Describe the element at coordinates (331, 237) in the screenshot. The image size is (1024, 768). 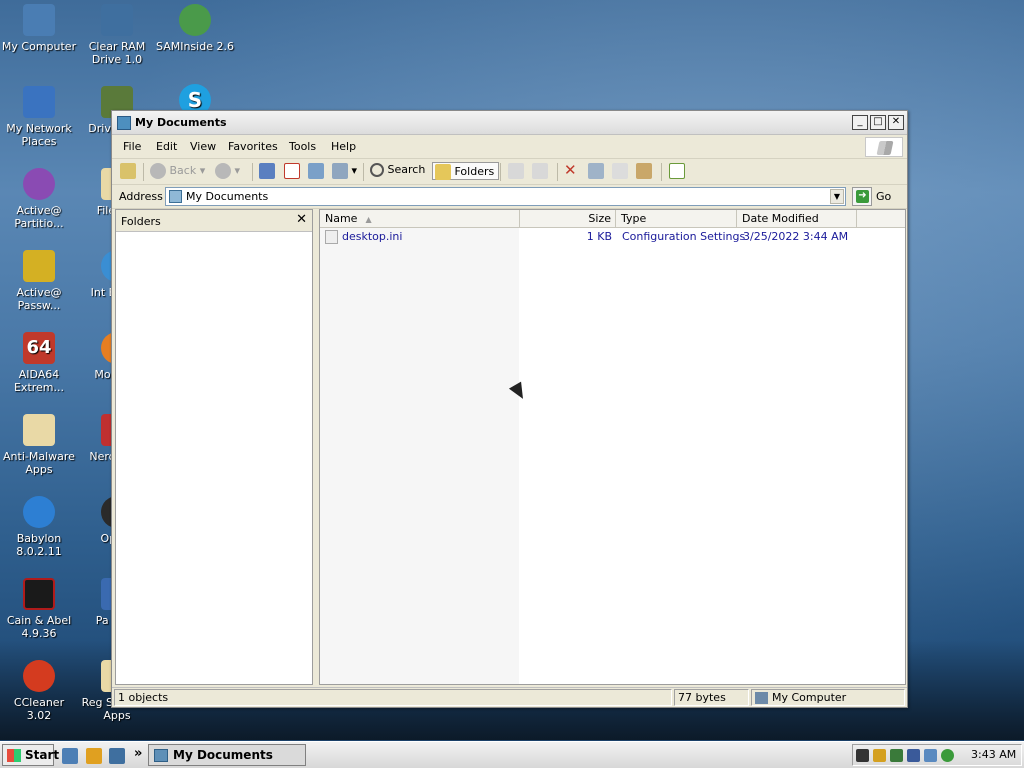
I see `ini-file-icon` at that location.